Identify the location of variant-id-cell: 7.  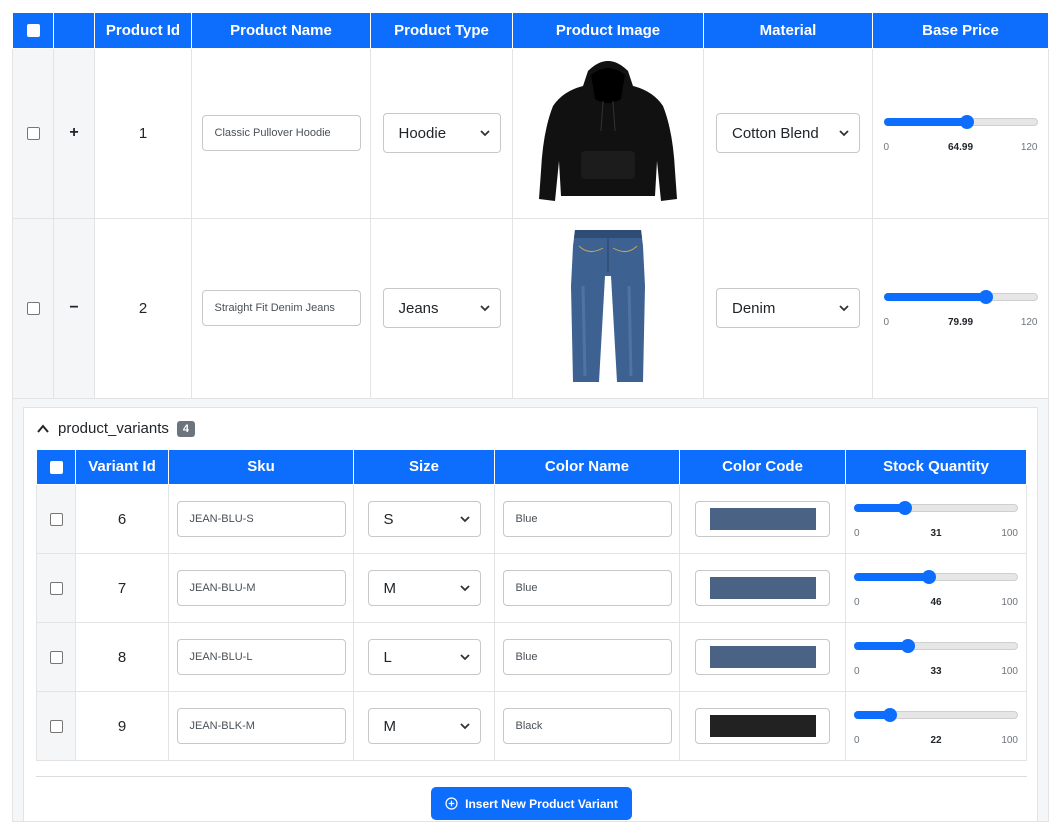
(122, 588).